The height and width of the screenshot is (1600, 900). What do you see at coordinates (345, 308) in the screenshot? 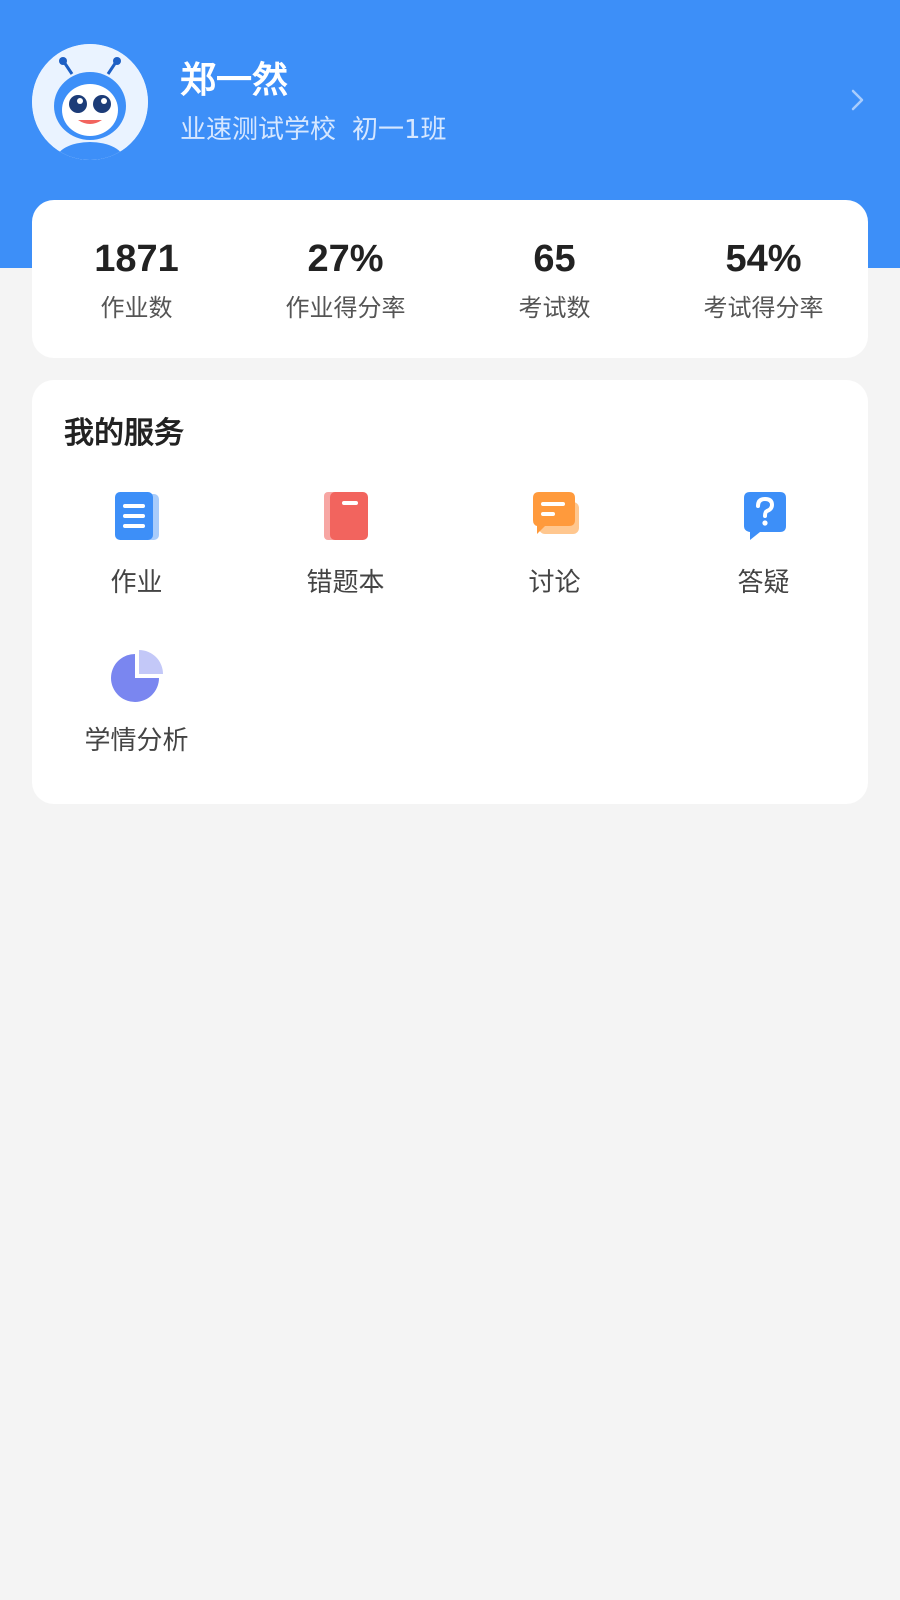
I see `stat-label: 作业得分率` at bounding box center [345, 308].